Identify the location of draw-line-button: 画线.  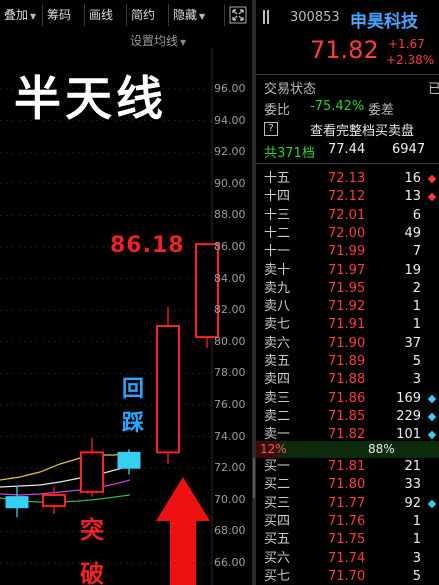
(106, 15).